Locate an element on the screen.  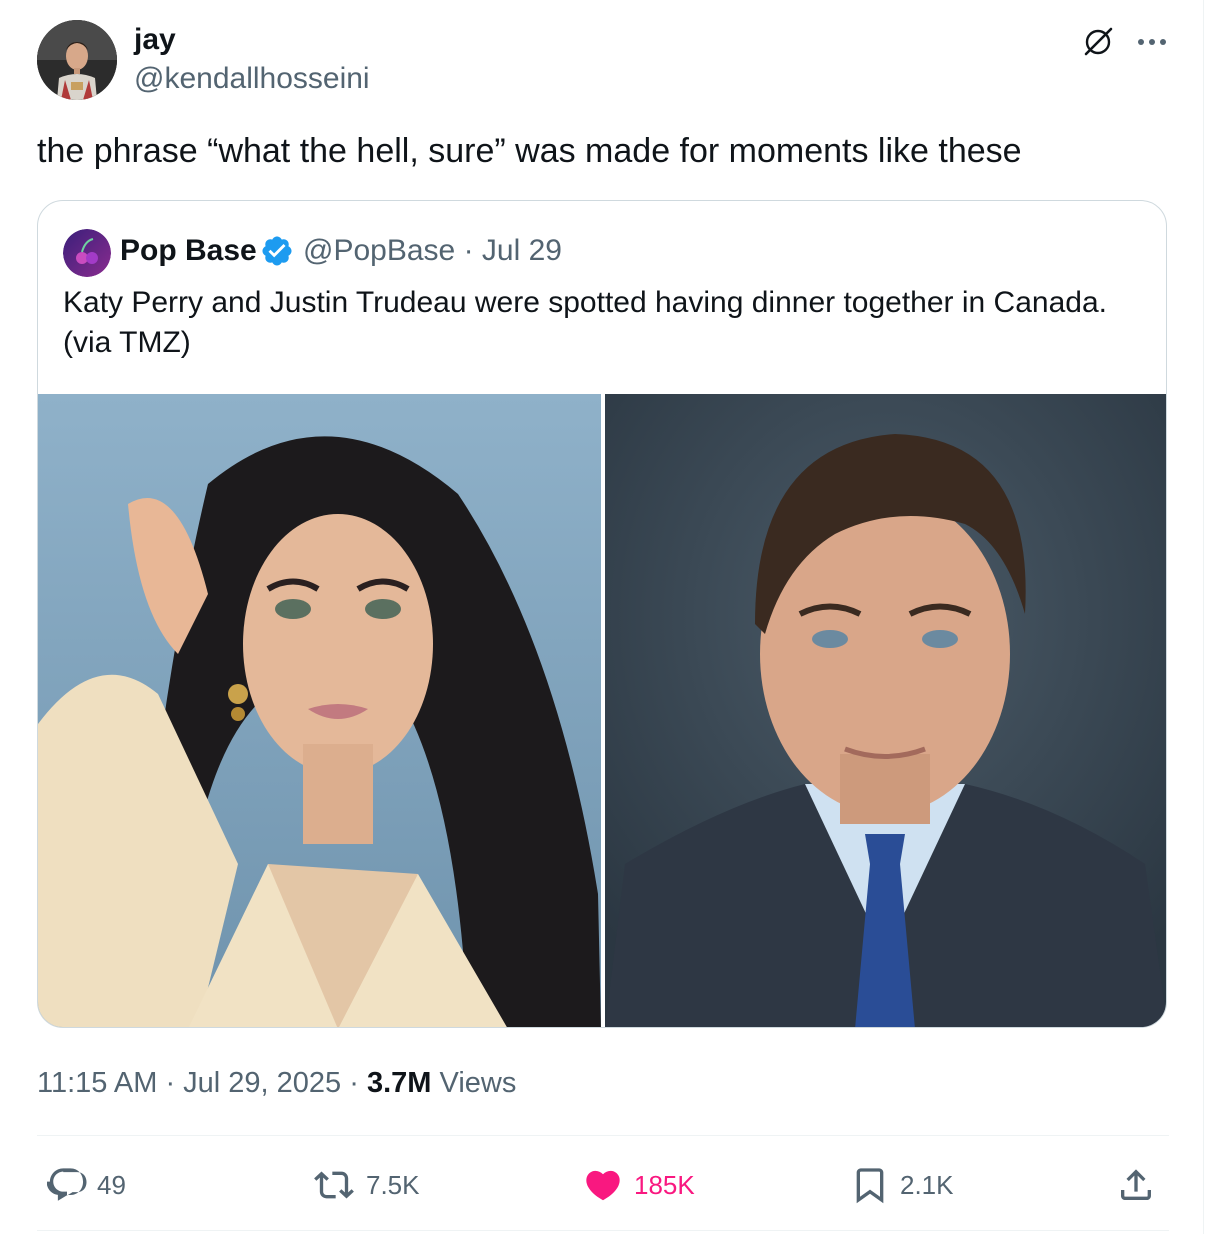
tweet-time: 11:15 AM is located at coordinates (97, 1083).